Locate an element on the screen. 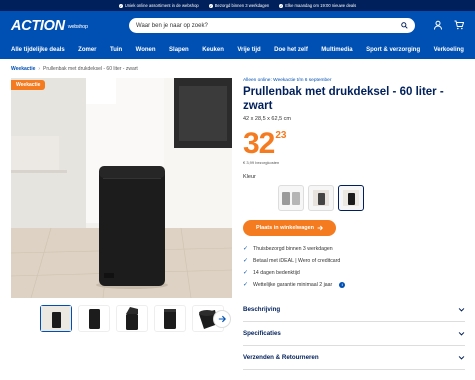 The image size is (475, 380). search-placeholder: Waar ben je naar op zoek? is located at coordinates (172, 25).